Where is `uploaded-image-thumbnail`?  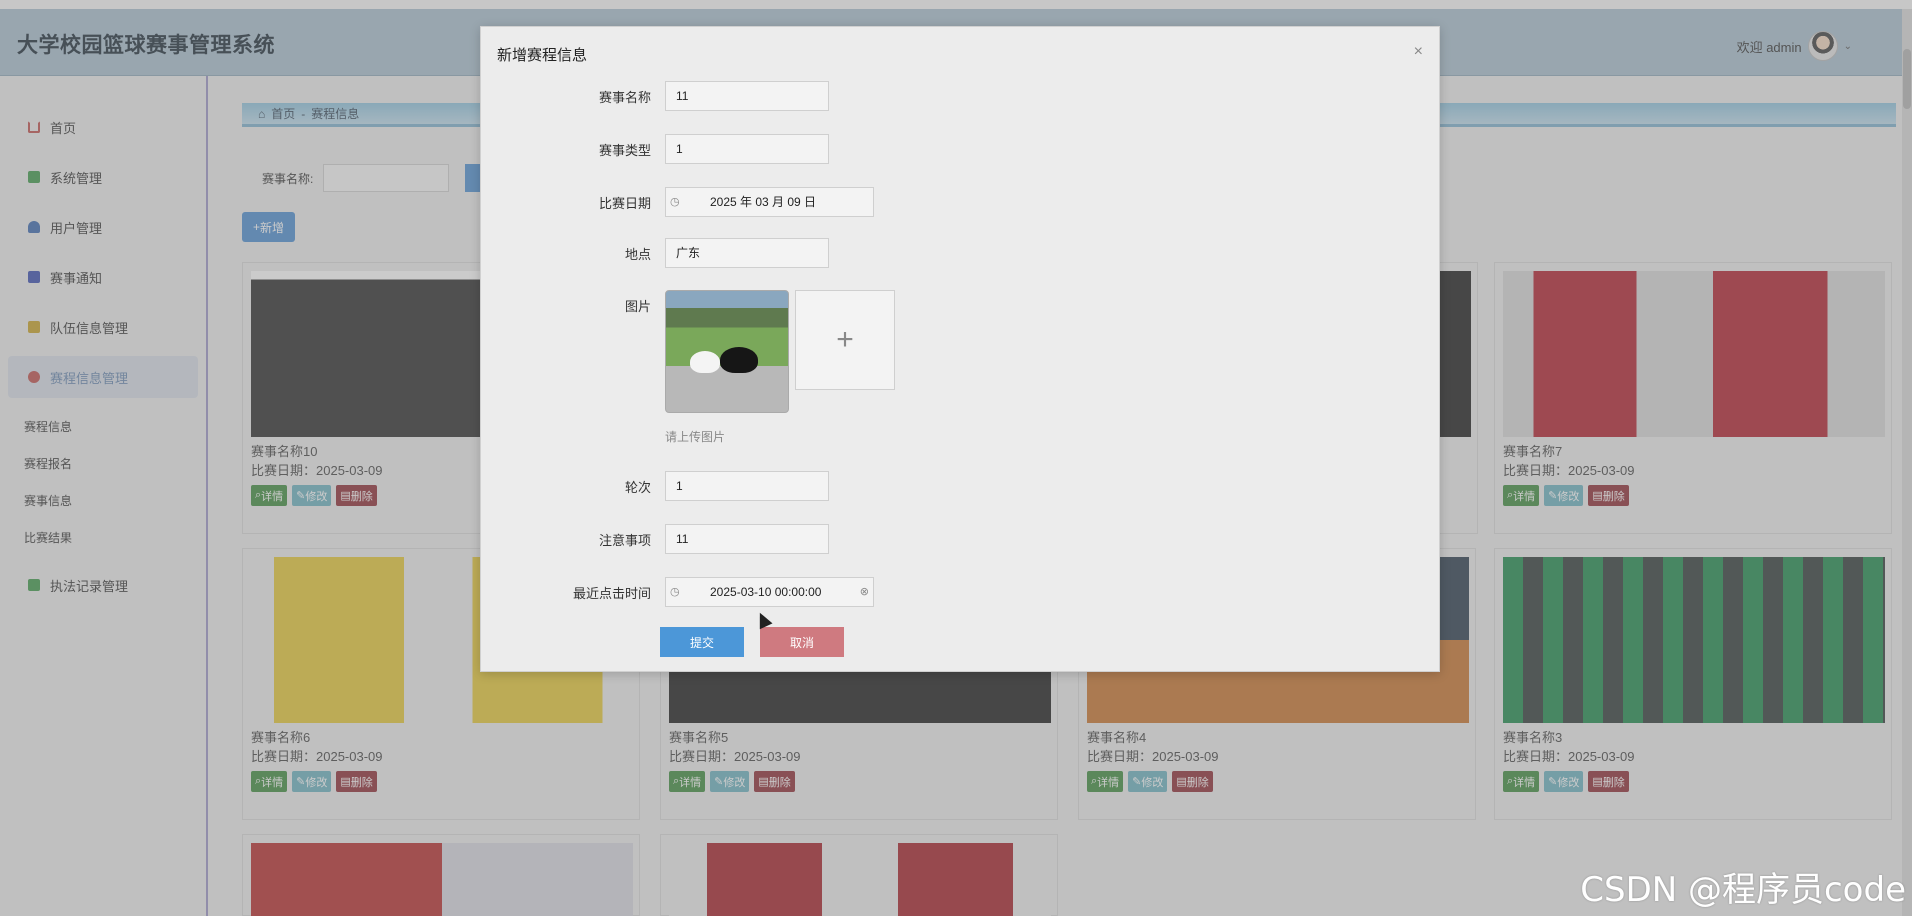 uploaded-image-thumbnail is located at coordinates (727, 351).